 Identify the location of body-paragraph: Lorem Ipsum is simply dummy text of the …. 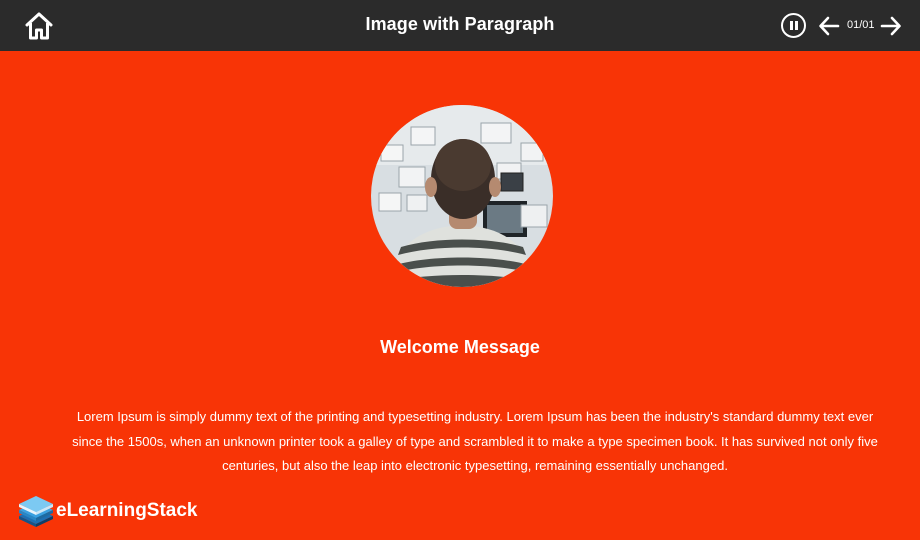
(475, 441).